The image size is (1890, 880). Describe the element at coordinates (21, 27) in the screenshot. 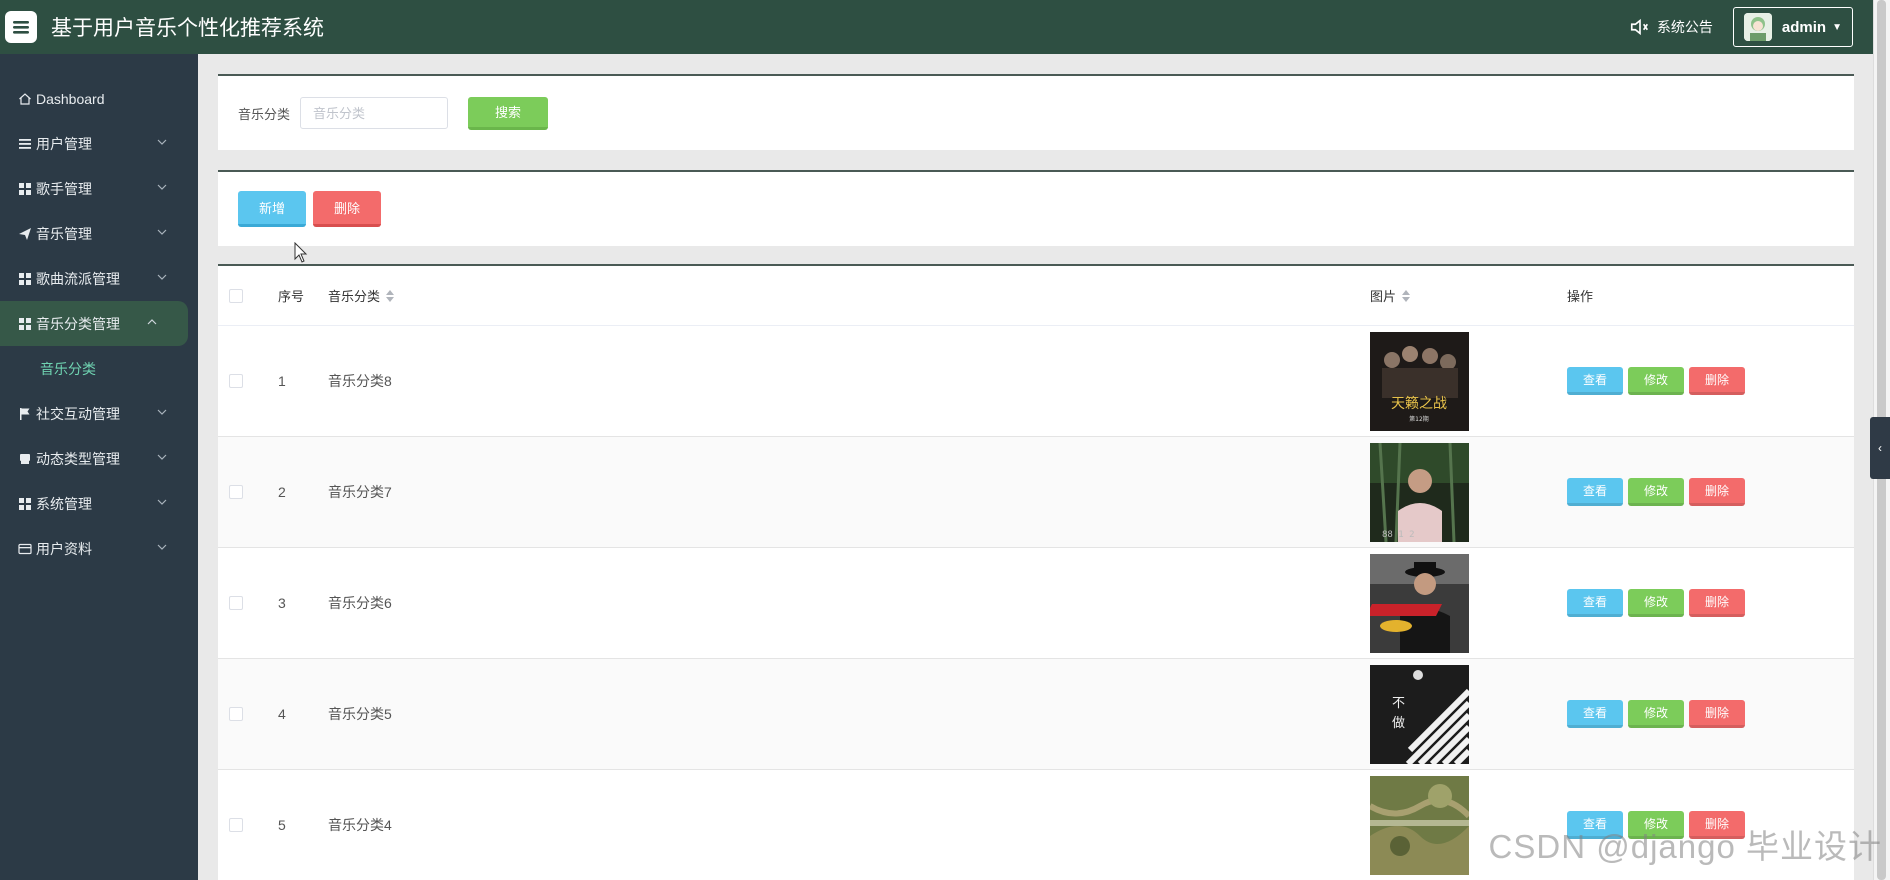

I see `menu-toggle-button` at that location.